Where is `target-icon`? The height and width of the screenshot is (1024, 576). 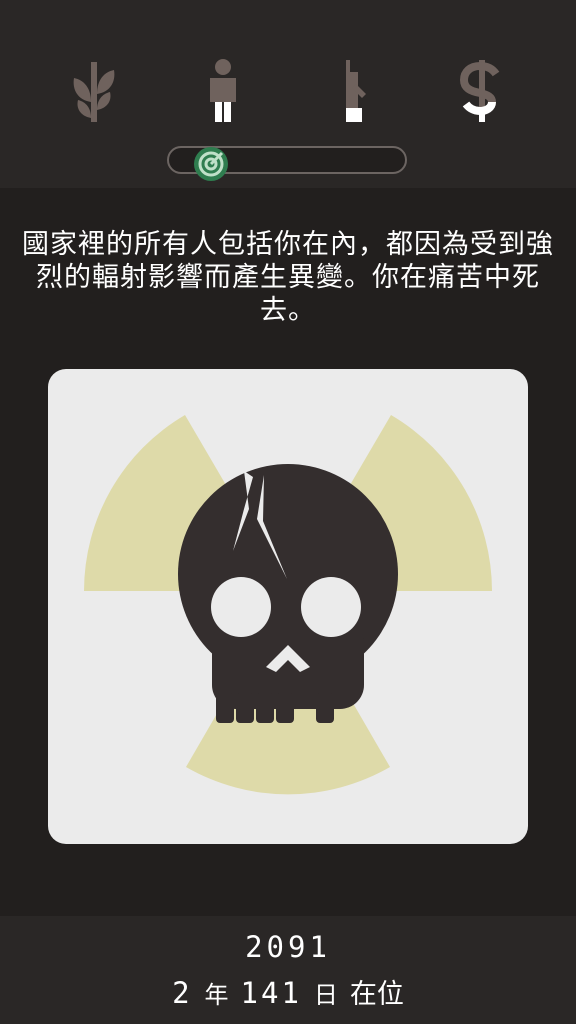 target-icon is located at coordinates (211, 164).